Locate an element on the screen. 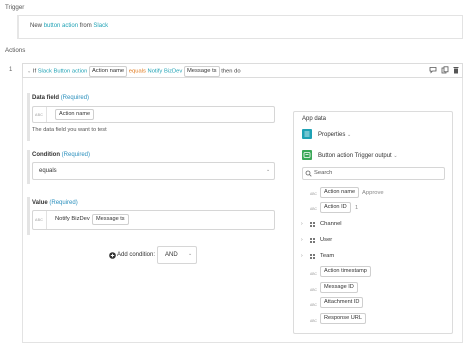 This screenshot has height=345, width=474. step-value-text: Notify BizDev is located at coordinates (165, 71).